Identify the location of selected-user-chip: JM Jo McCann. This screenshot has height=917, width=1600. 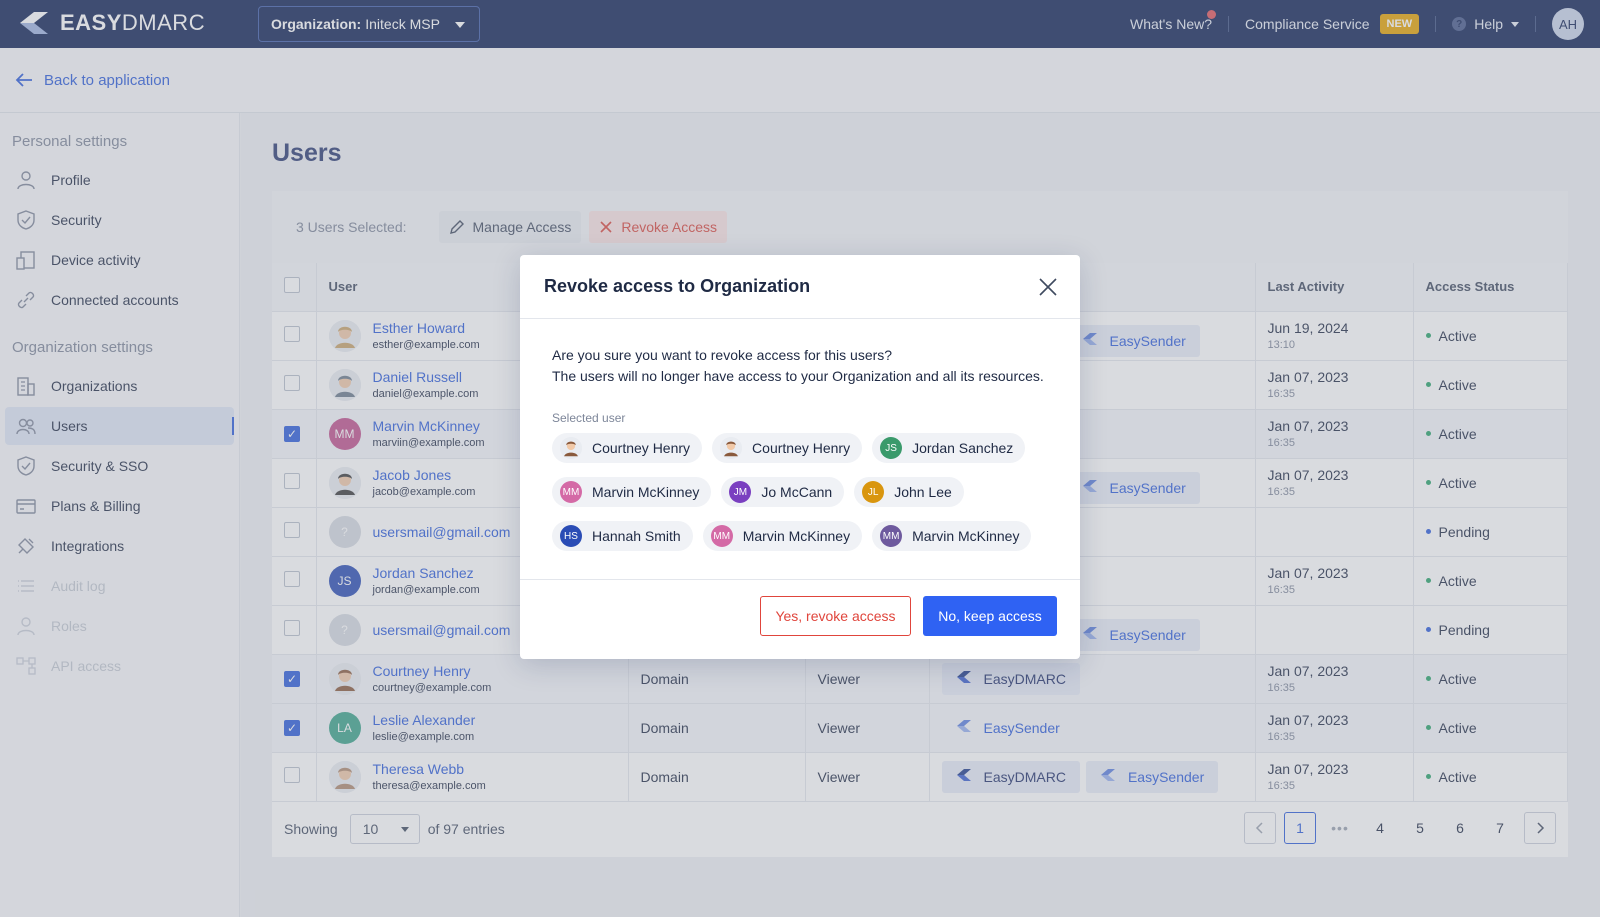
(783, 492).